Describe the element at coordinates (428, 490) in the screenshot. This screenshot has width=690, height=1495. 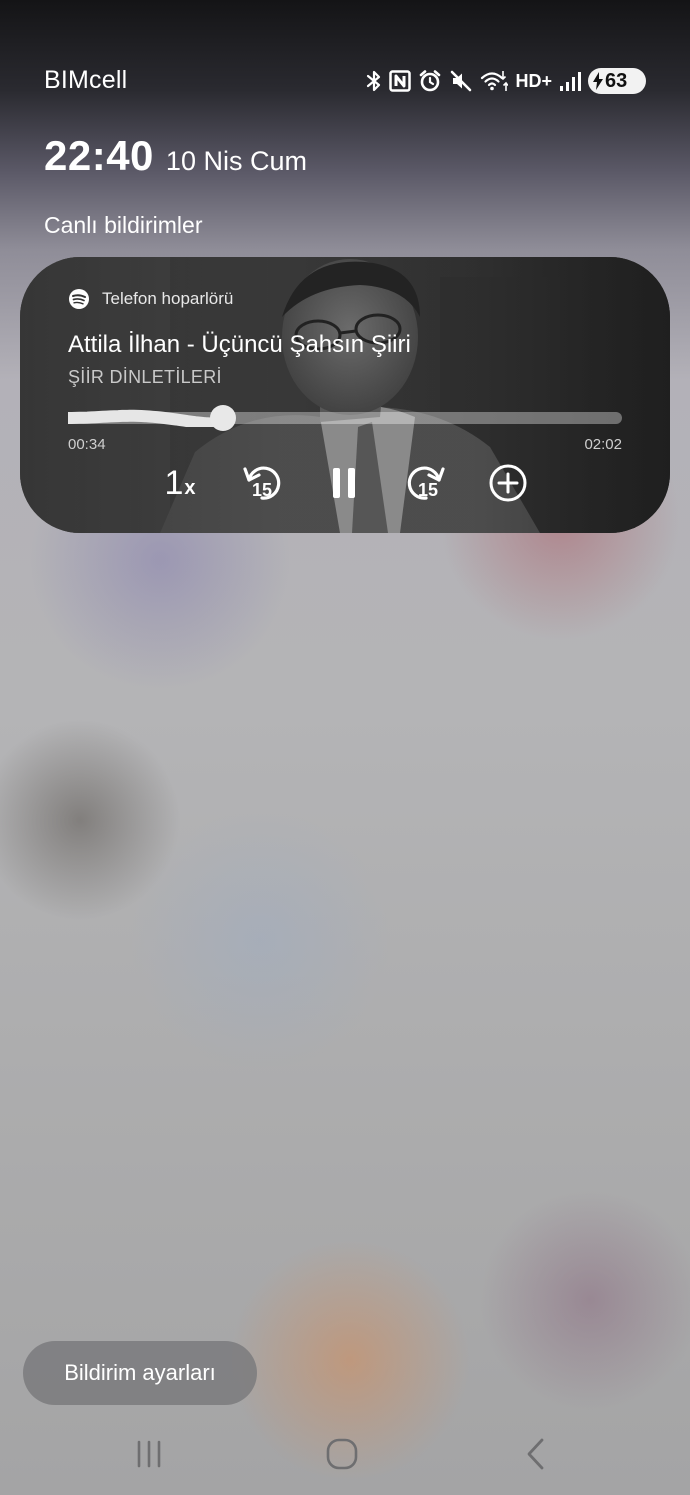
I see `forward-seconds: 15` at that location.